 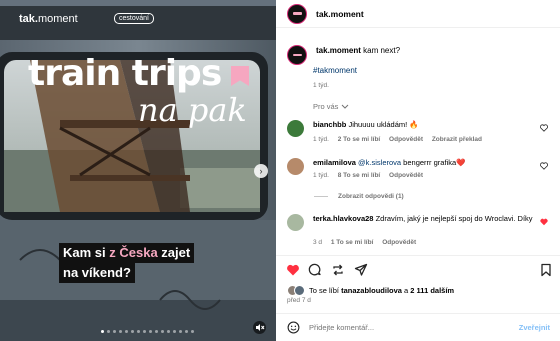 I want to click on header-username: tak.moment, so click(x=340, y=14).